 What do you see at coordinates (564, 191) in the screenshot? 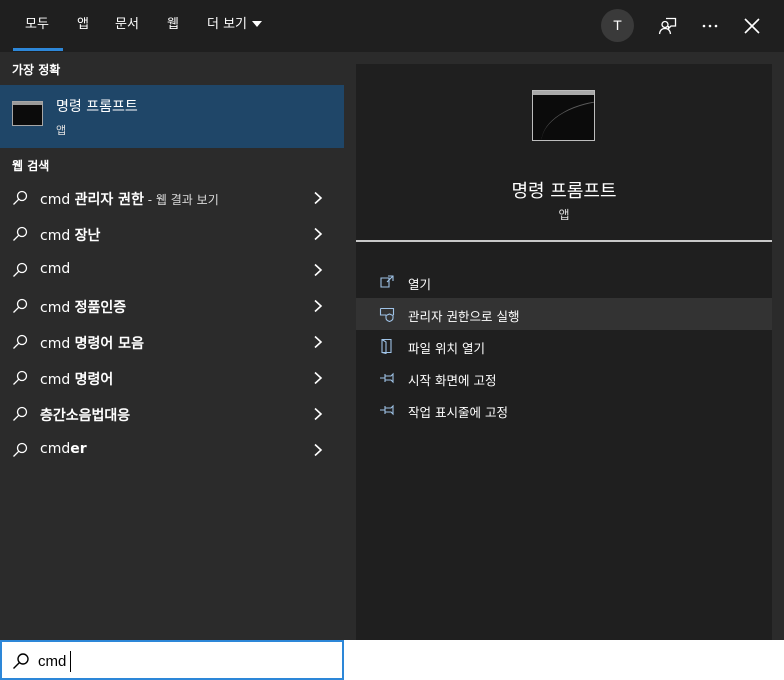
I see `app-name: 명령 프롬프트` at bounding box center [564, 191].